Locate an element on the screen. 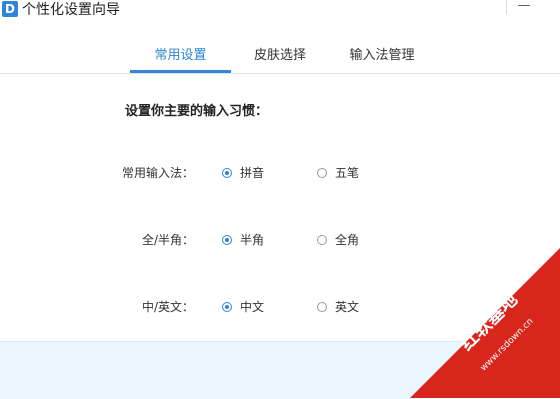 The width and height of the screenshot is (560, 399). tab-bar: 常用设置 皮肤选择 输入法管理 is located at coordinates (280, 58).